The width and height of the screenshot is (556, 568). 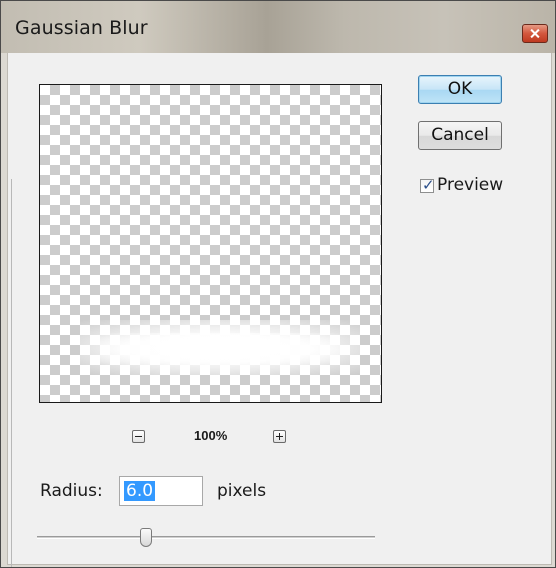 I want to click on zoom-out-button, so click(x=138, y=436).